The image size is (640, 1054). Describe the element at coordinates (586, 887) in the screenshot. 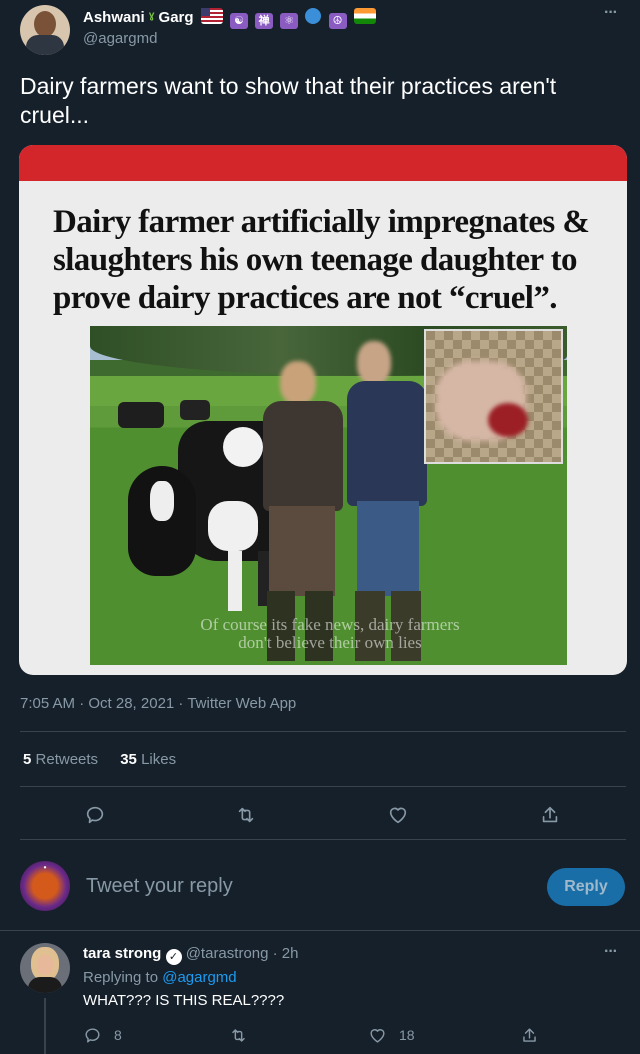

I see `reply-submit-button: Reply` at that location.